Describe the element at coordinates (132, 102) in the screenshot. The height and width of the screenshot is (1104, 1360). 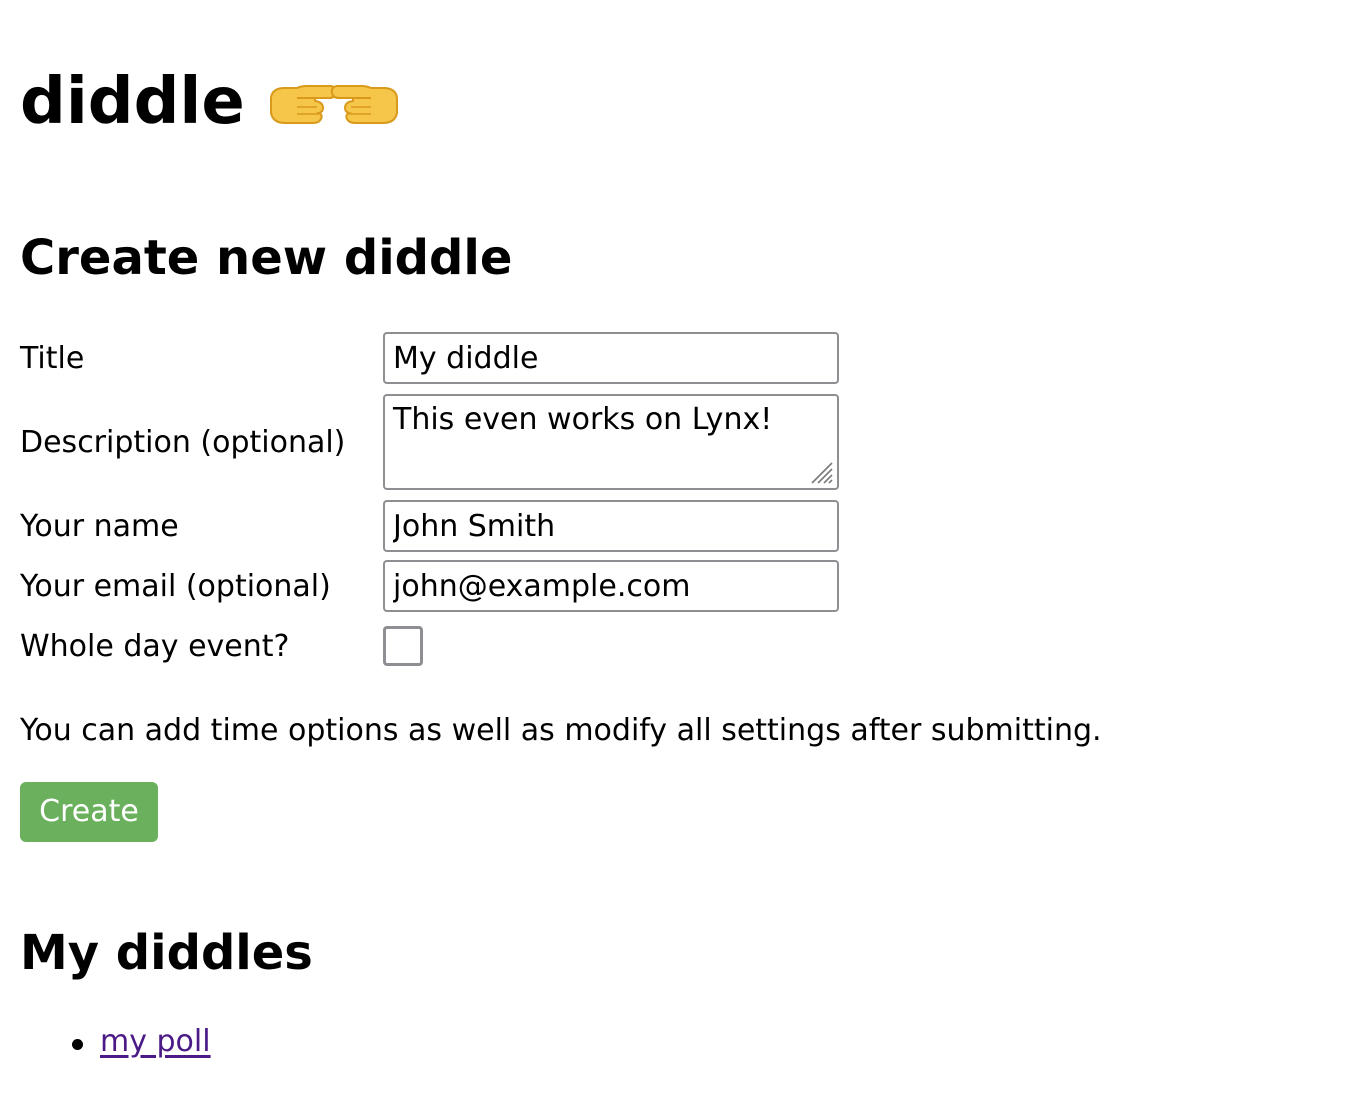
I see `site-title-text: diddle` at that location.